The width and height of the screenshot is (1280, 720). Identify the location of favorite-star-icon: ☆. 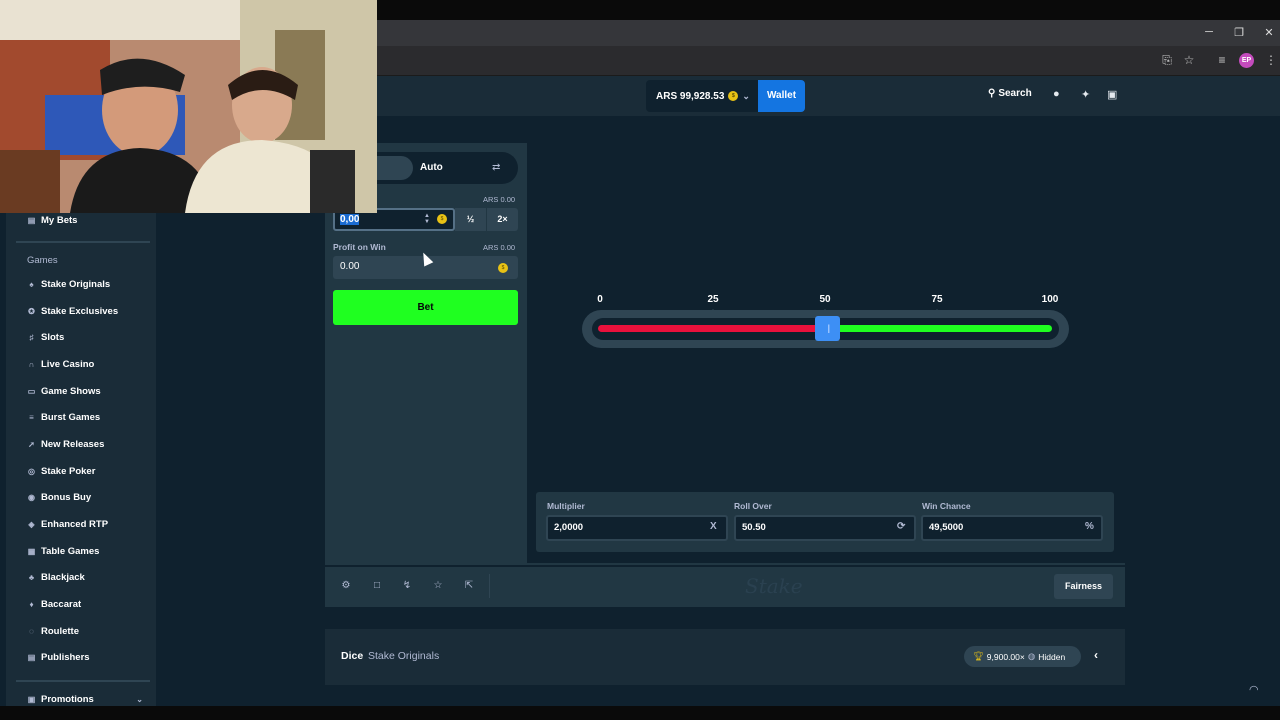
(438, 585).